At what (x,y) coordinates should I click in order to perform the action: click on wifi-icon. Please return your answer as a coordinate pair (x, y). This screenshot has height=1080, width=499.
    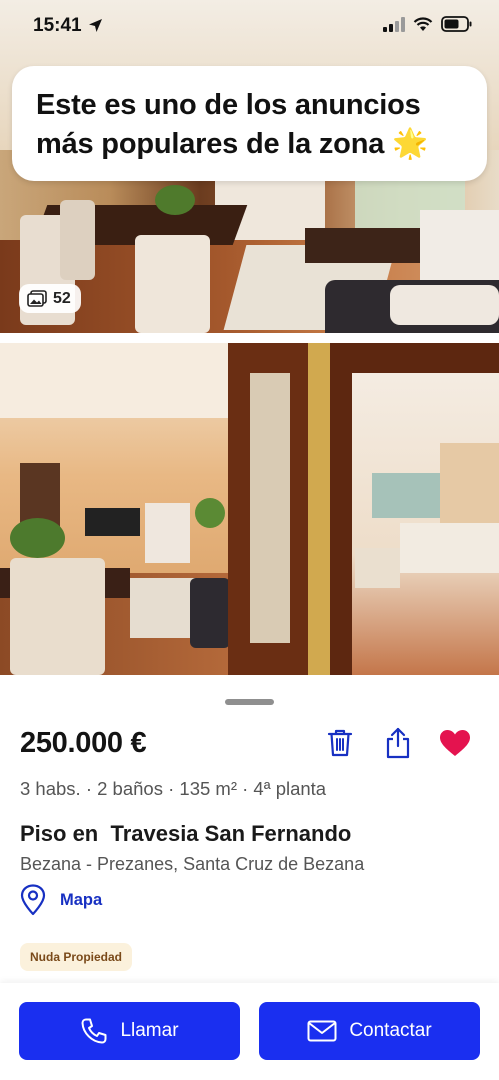
    Looking at the image, I should click on (423, 23).